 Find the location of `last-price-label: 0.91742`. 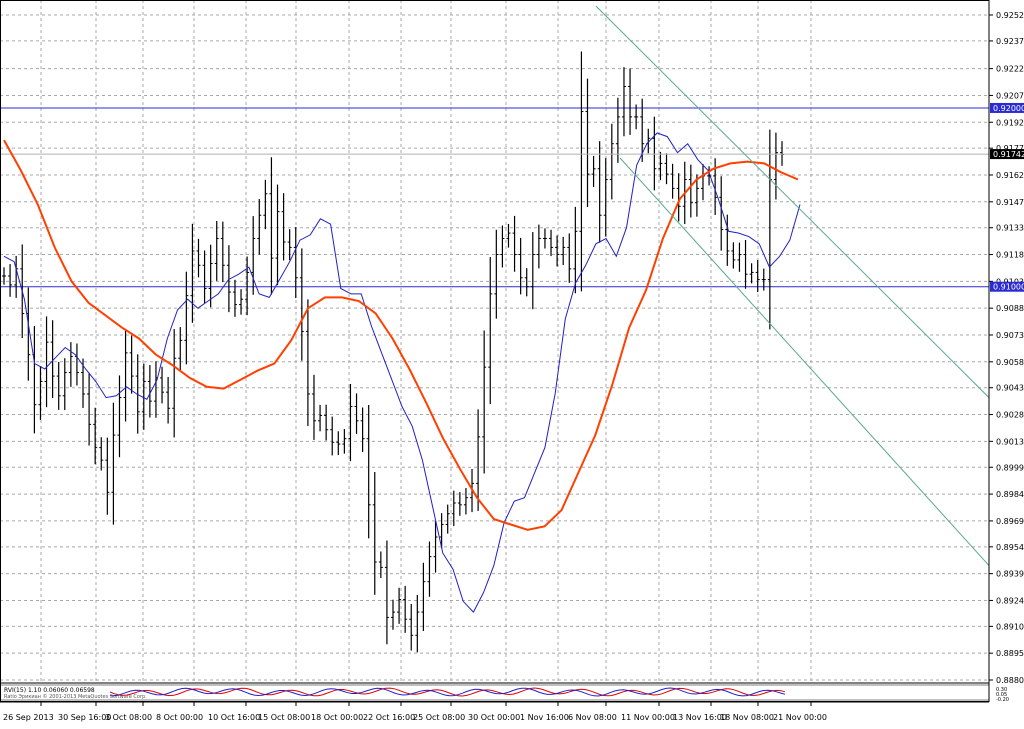

last-price-label: 0.91742 is located at coordinates (1008, 154).